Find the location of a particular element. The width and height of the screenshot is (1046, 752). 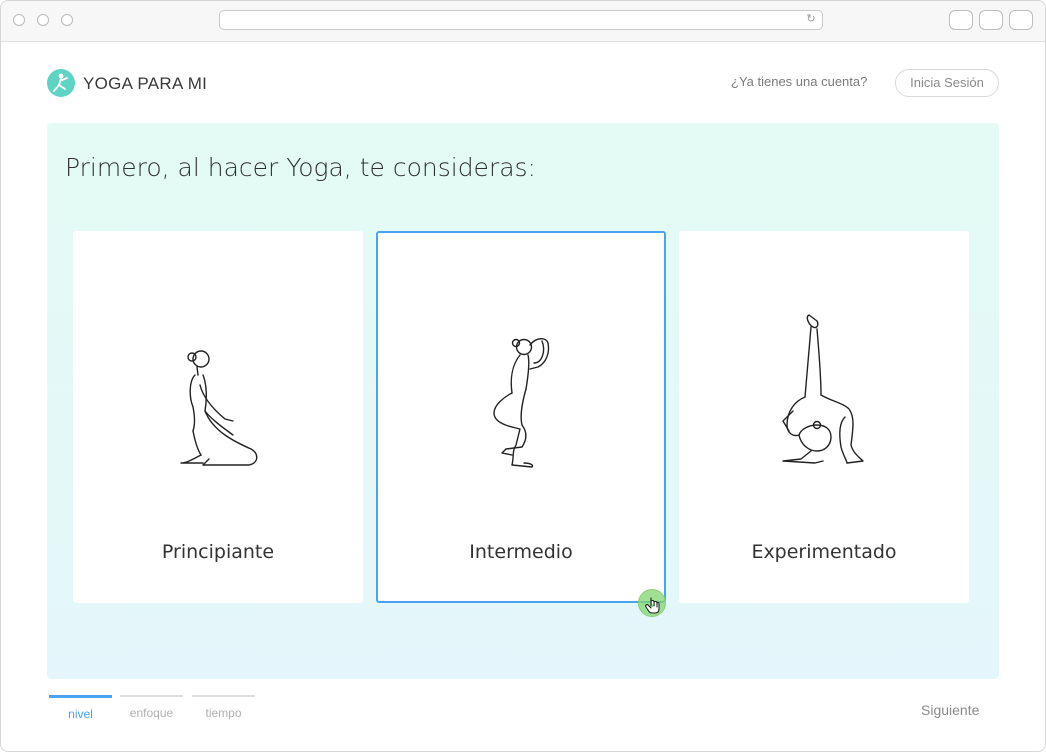

option-card-principiante: Principiante is located at coordinates (218, 417).